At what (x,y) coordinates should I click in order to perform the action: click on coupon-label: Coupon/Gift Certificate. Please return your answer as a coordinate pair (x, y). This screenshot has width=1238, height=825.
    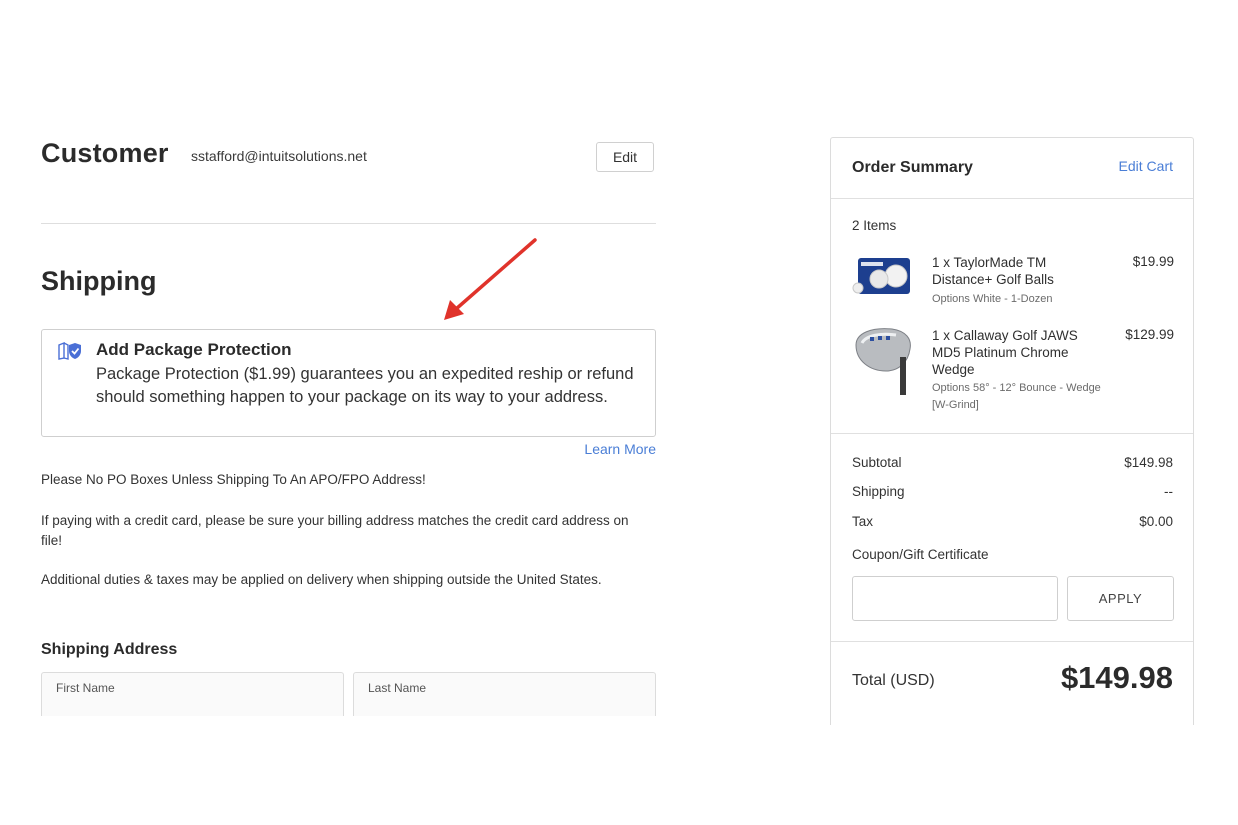
    Looking at the image, I should click on (920, 554).